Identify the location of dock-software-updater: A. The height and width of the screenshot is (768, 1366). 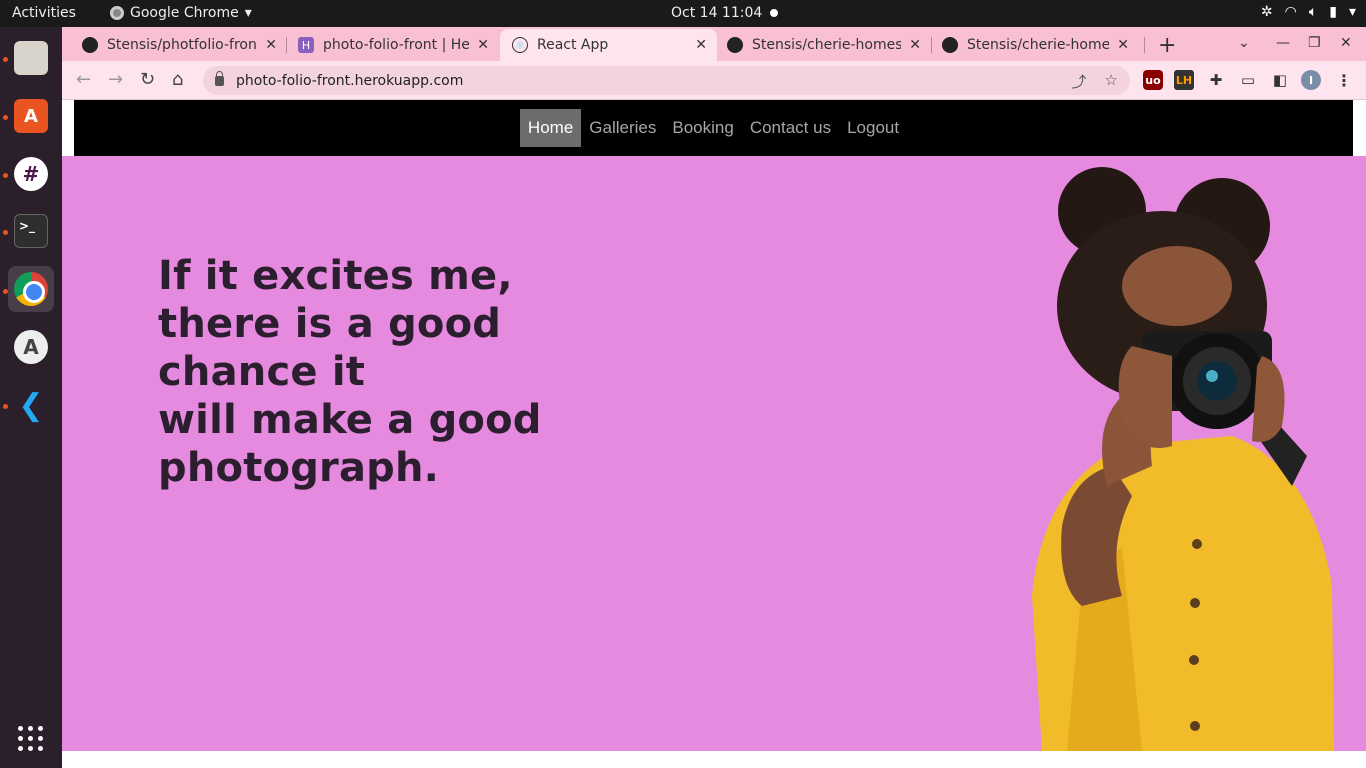
(31, 347).